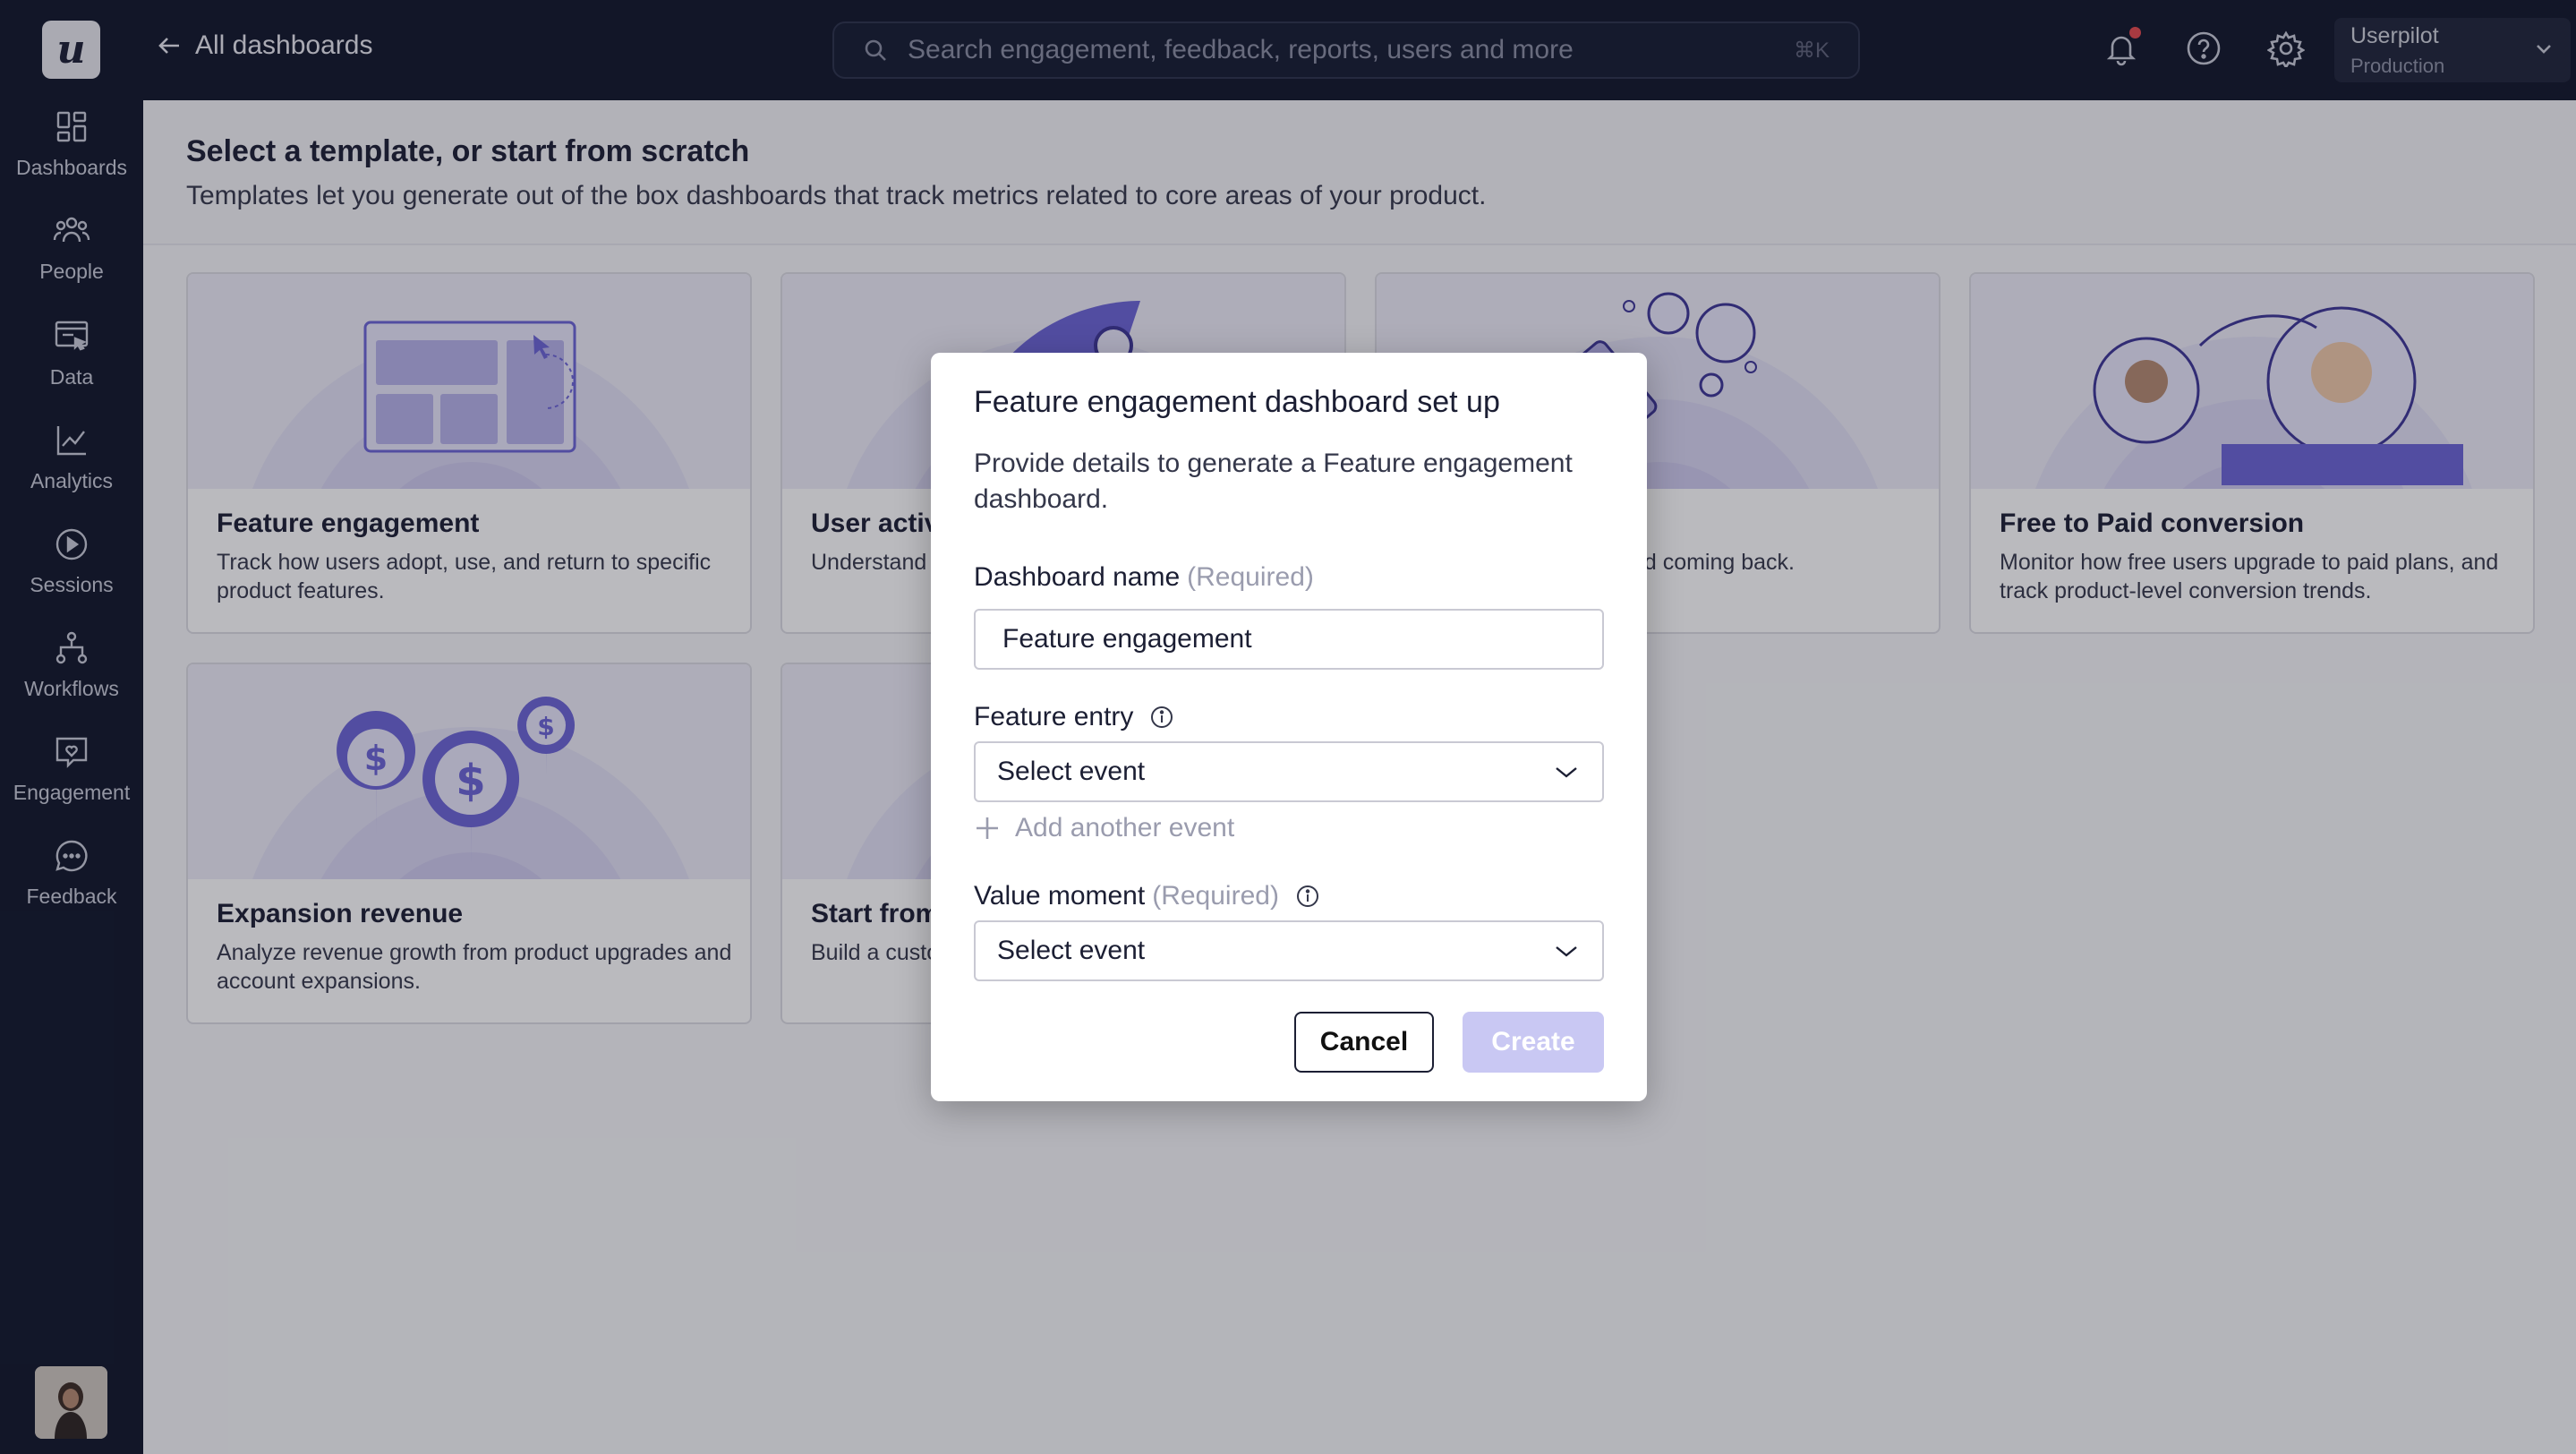  I want to click on feature-entry-label: Feature entry, so click(1074, 717).